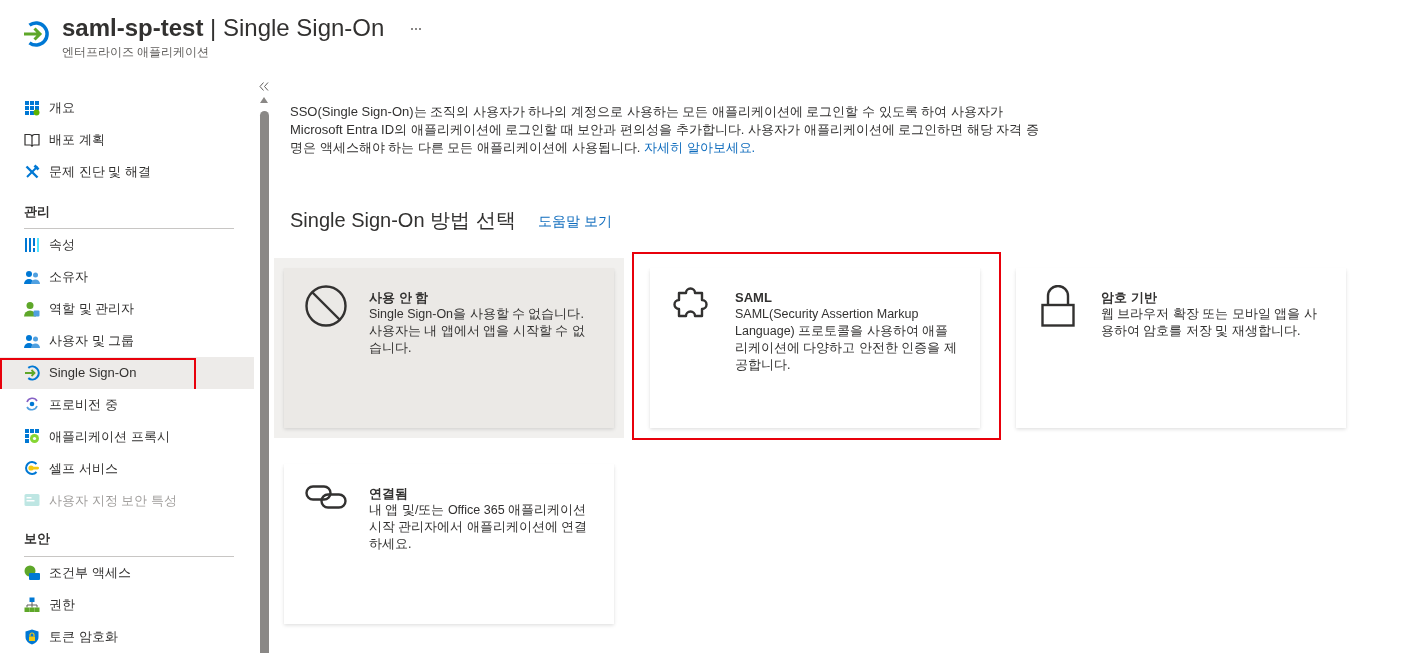 The height and width of the screenshot is (653, 1420). I want to click on card-description: 웹 브라우저 확장 또는 모바일 앱을 사용하여 암호를 저장 및 재생합니다., so click(1209, 323).